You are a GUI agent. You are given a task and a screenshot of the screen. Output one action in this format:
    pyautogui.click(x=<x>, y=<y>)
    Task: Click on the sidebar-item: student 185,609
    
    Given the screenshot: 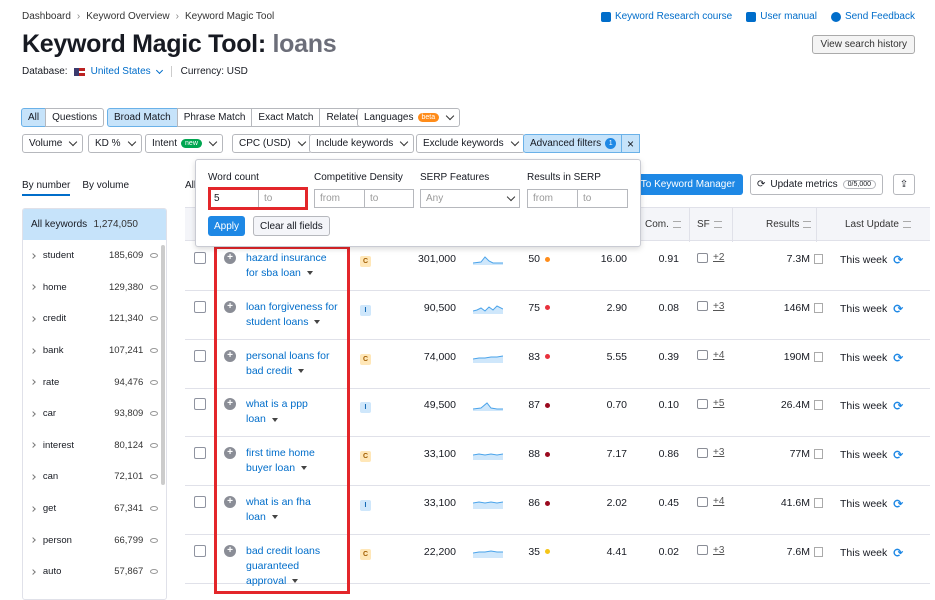 What is the action you would take?
    pyautogui.click(x=94, y=256)
    